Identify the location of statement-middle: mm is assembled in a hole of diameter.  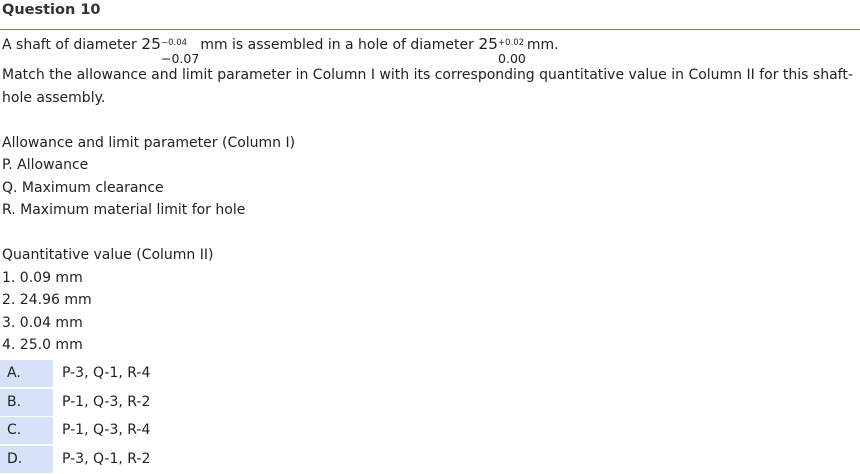
(339, 45).